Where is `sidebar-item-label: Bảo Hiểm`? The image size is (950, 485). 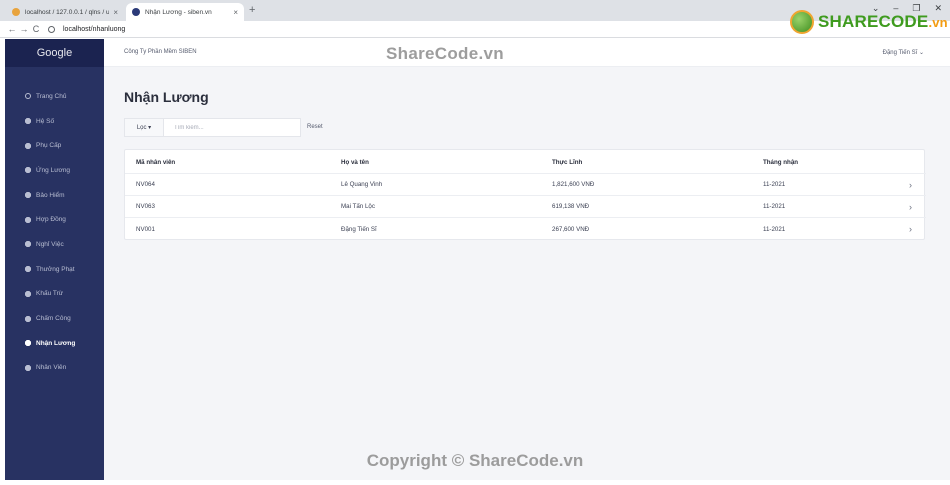 sidebar-item-label: Bảo Hiểm is located at coordinates (50, 195).